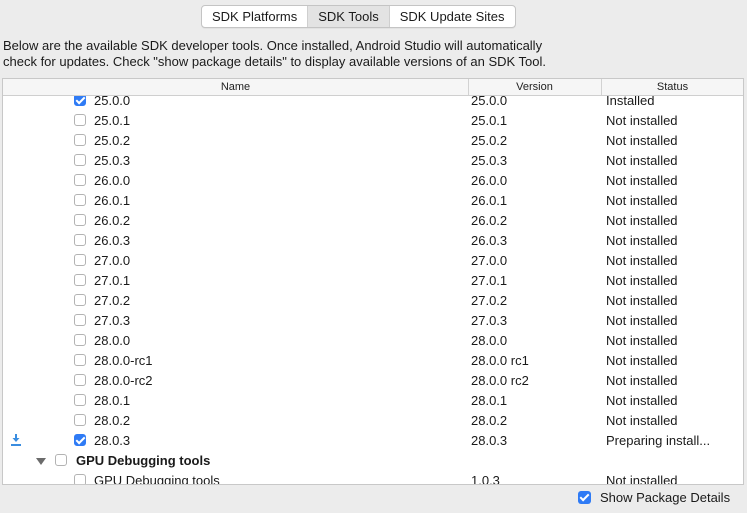 This screenshot has height=513, width=747. What do you see at coordinates (373, 301) in the screenshot?
I see `table-row: 27.0.2 27.0.2 Not installed` at bounding box center [373, 301].